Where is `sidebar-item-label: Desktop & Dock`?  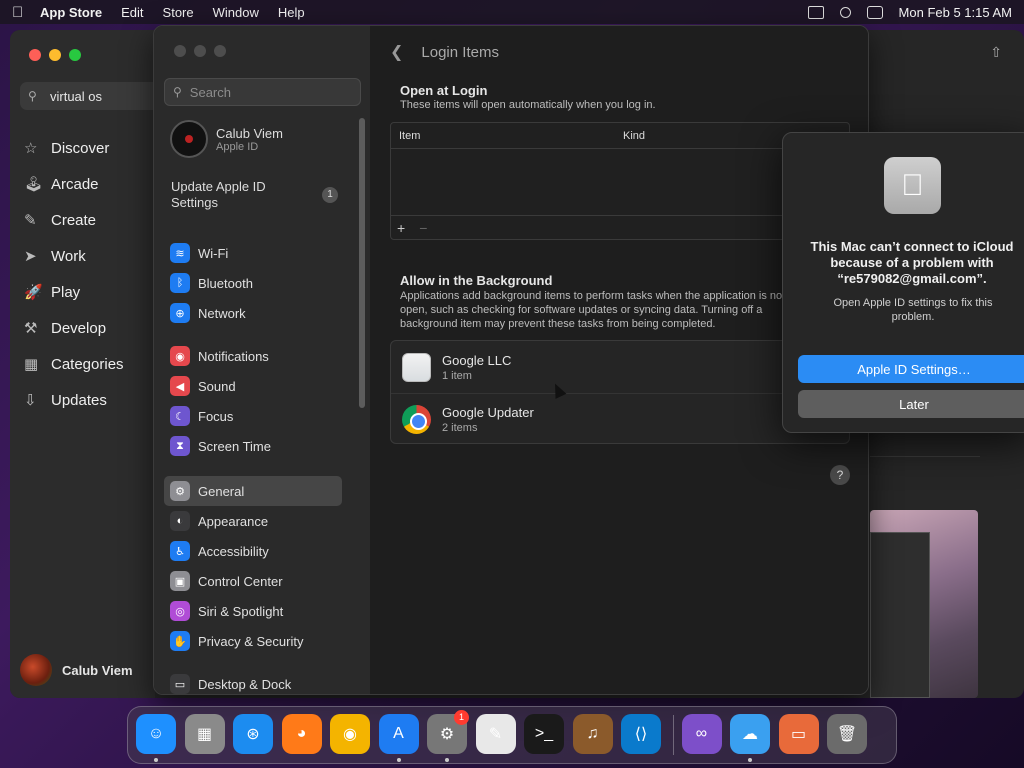
sidebar-item-label: Desktop & Dock is located at coordinates (245, 684).